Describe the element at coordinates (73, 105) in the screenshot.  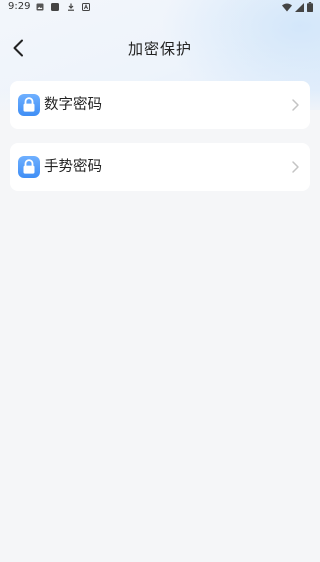
I see `option-label: 数字密码` at that location.